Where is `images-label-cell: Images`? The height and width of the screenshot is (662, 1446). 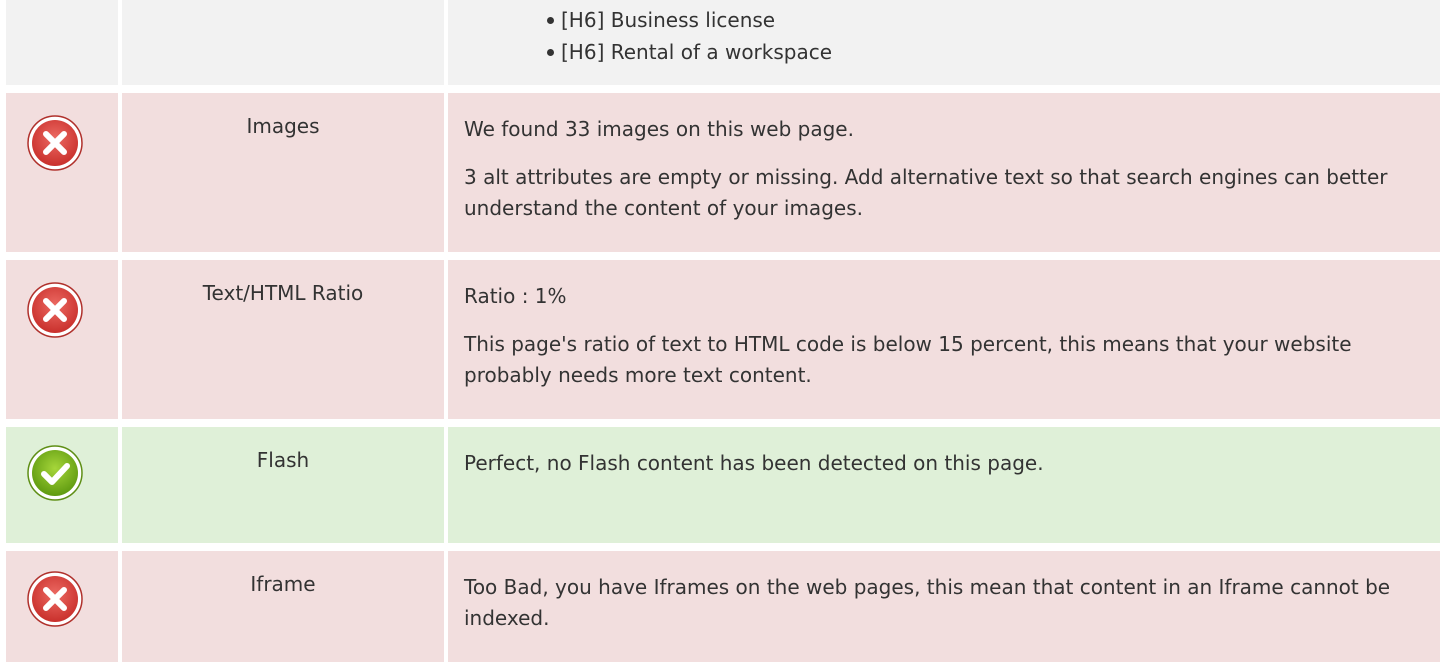
images-label-cell: Images is located at coordinates (283, 172).